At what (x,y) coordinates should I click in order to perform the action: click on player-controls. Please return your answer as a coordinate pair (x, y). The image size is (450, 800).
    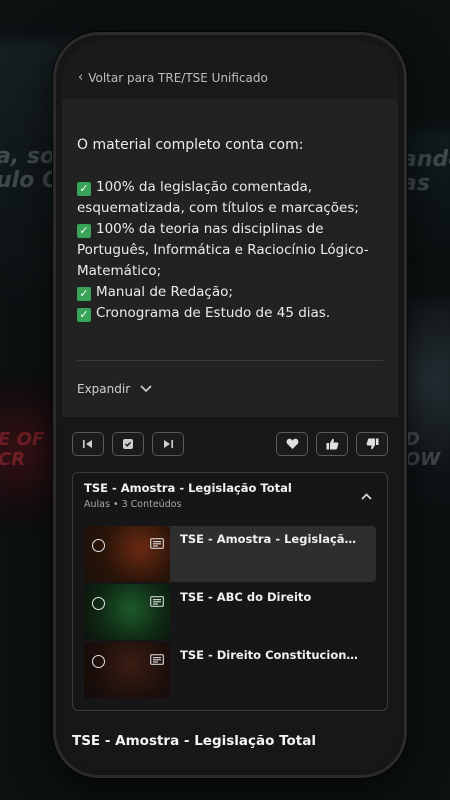
    Looking at the image, I should click on (230, 436).